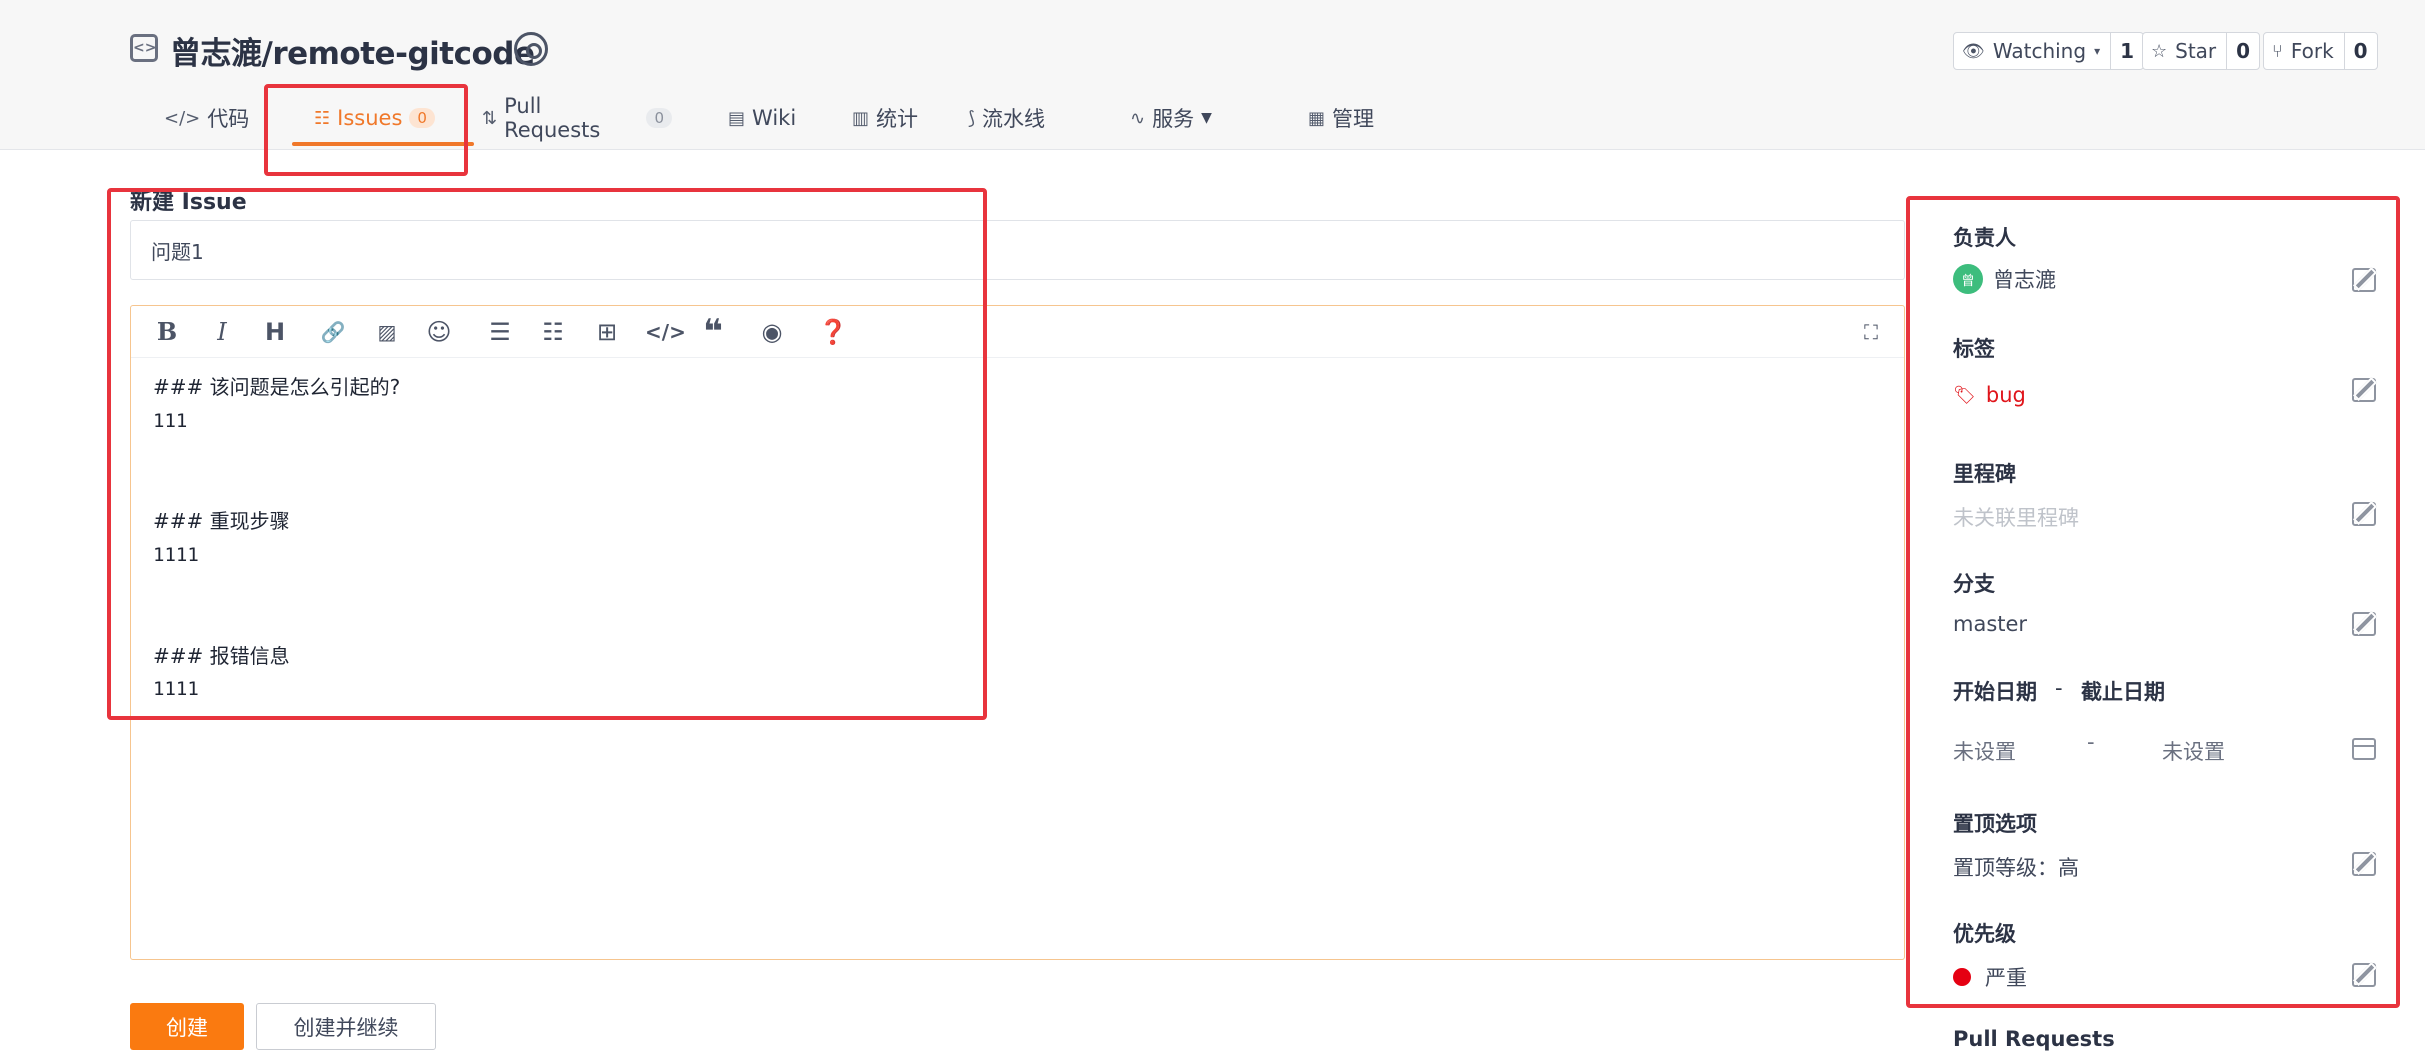  I want to click on pull-requests-count: 0, so click(659, 118).